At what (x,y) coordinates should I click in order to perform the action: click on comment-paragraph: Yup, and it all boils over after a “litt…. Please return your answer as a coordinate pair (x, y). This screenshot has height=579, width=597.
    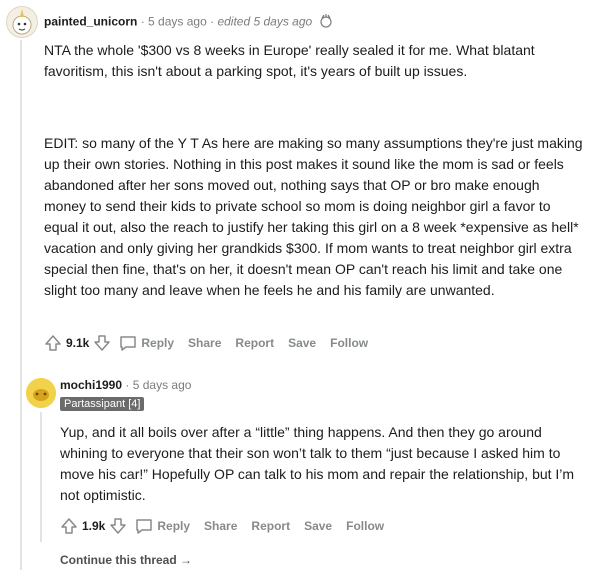
    Looking at the image, I should click on (317, 463).